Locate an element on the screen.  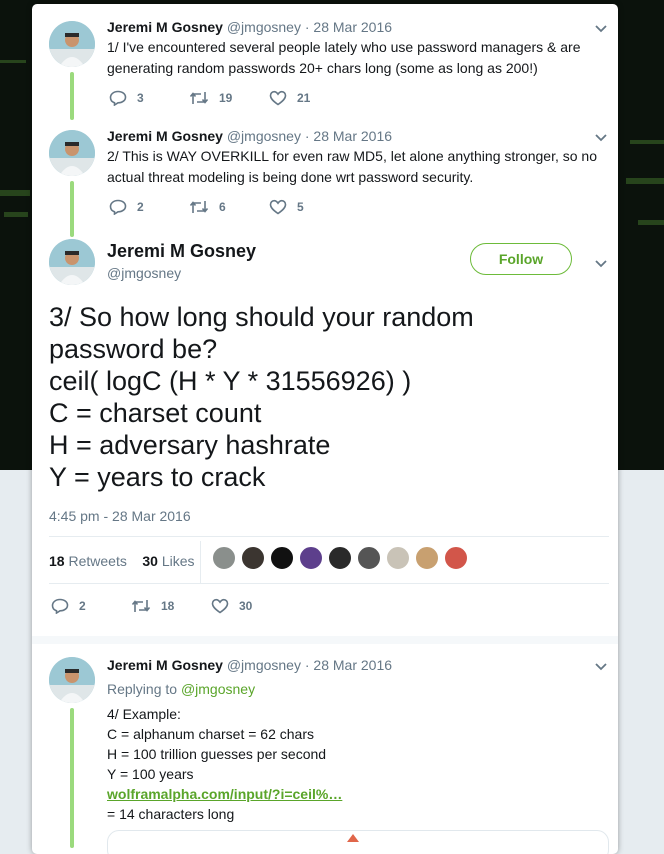
tweet-actions: 2 18 30 is located at coordinates (201, 608).